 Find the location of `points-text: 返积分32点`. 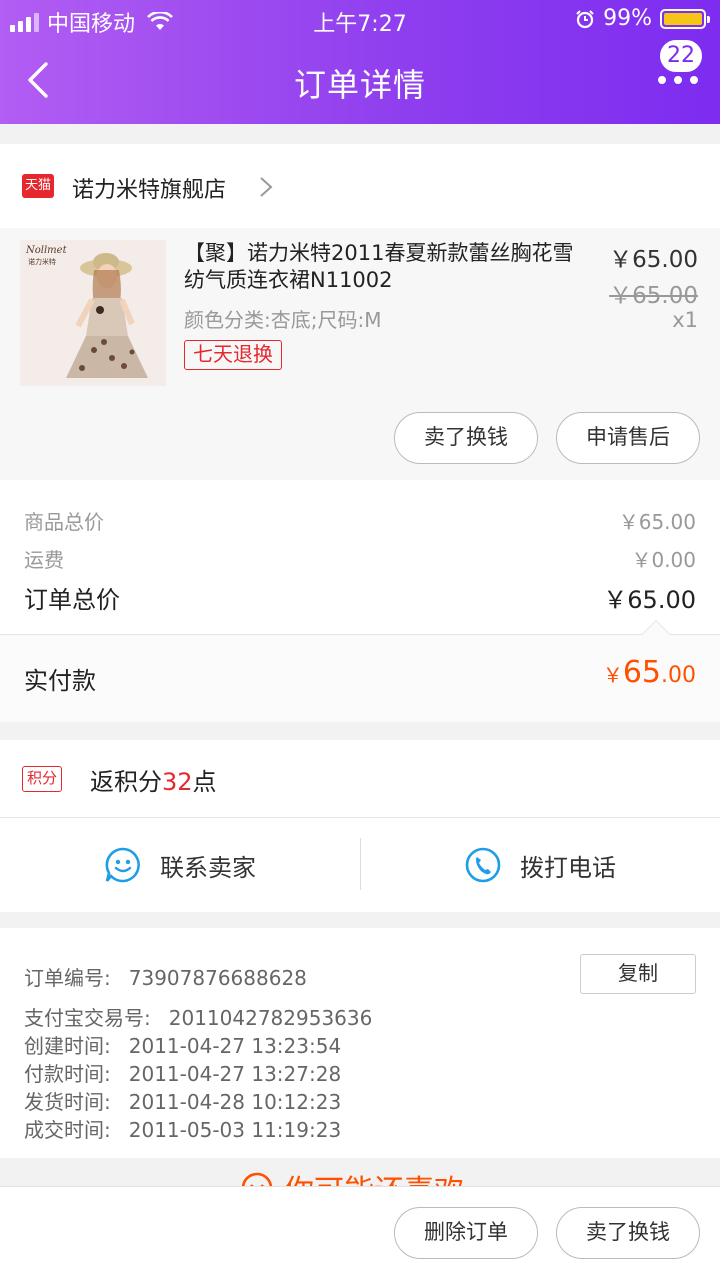

points-text: 返积分32点 is located at coordinates (153, 779).